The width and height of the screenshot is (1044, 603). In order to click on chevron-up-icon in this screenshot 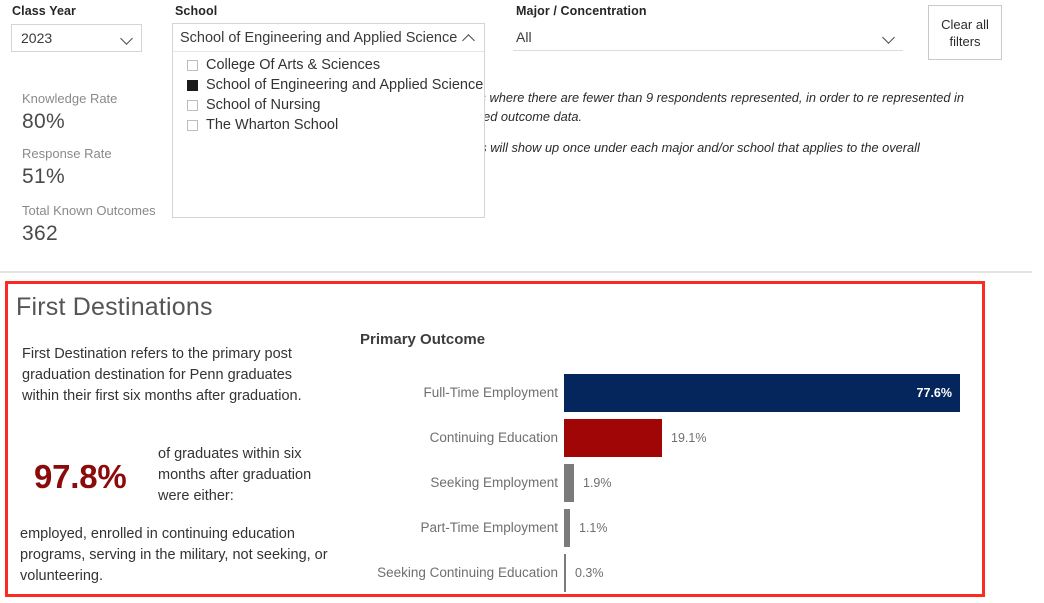, I will do `click(469, 37)`.